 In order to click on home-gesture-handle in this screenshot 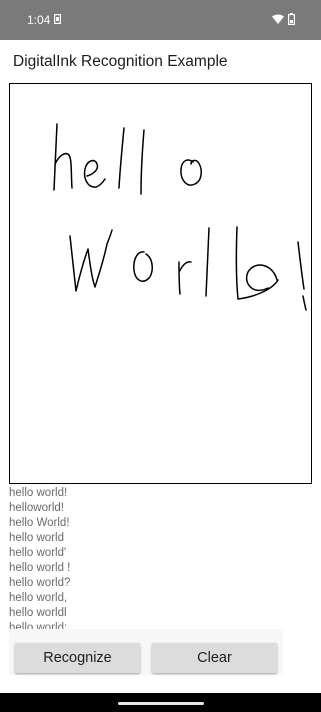, I will do `click(161, 703)`.